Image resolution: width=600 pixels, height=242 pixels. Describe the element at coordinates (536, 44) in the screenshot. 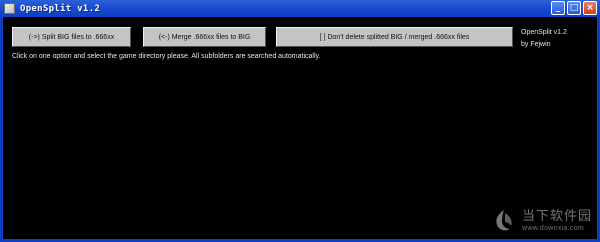

I see `author-label: by Fejwin` at that location.